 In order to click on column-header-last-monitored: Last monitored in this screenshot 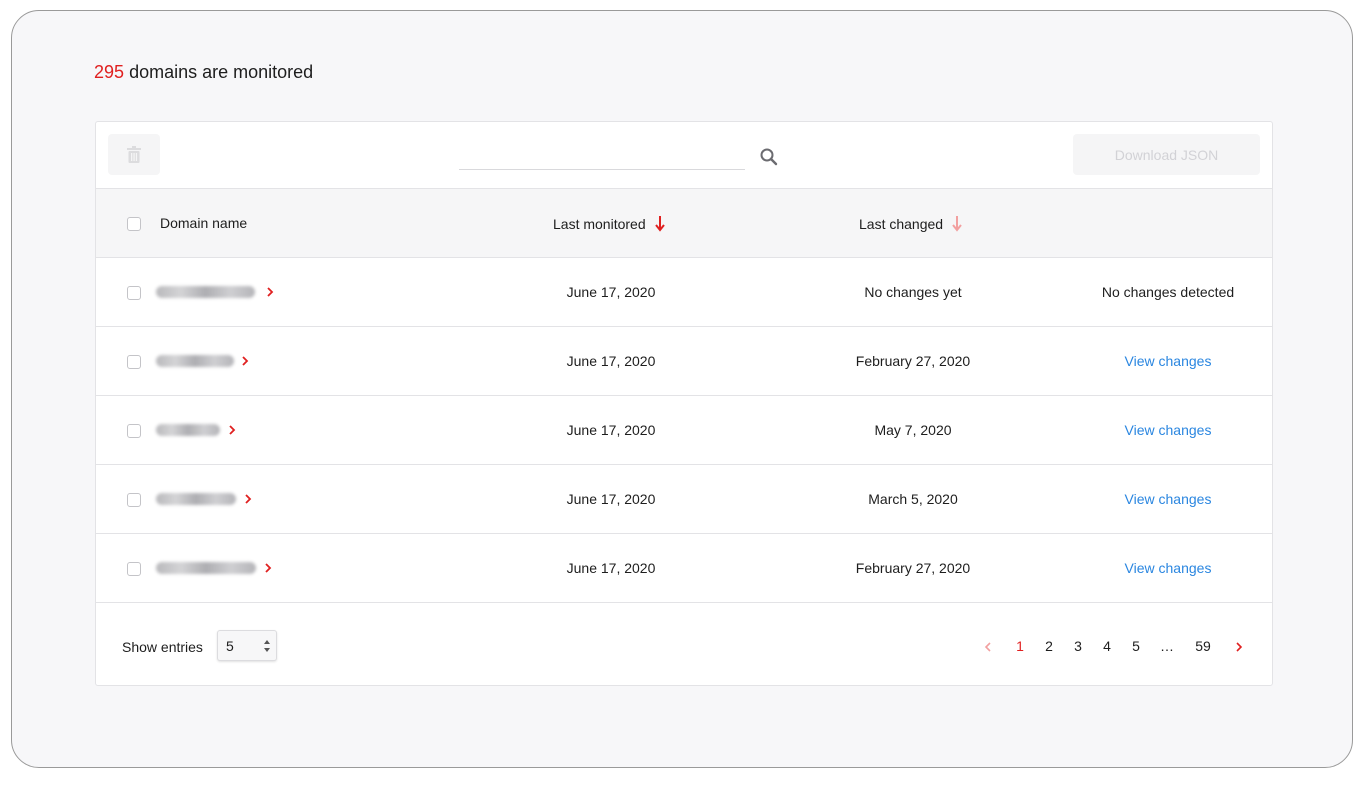, I will do `click(609, 223)`.